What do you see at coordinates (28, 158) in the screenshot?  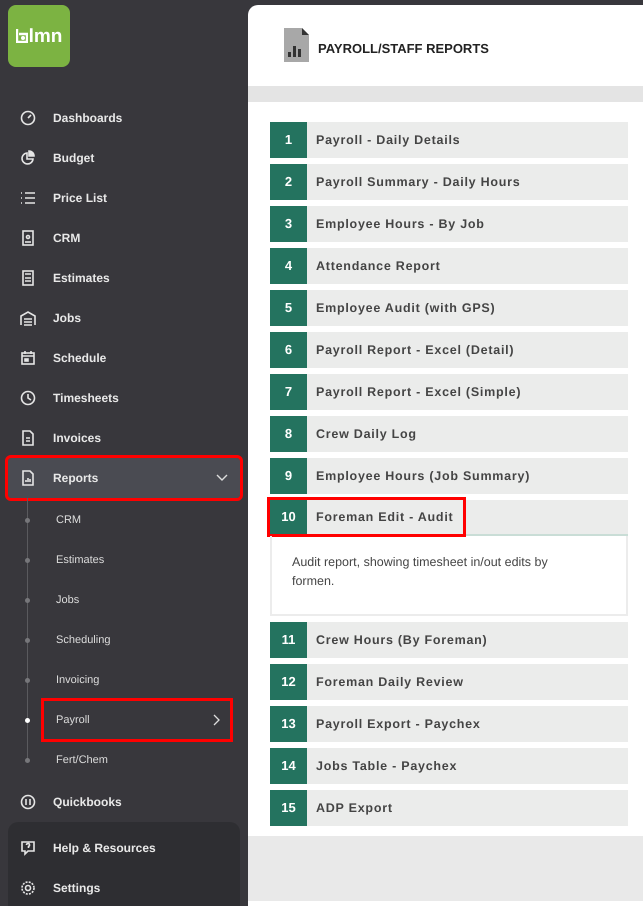 I see `pie-chart-icon` at bounding box center [28, 158].